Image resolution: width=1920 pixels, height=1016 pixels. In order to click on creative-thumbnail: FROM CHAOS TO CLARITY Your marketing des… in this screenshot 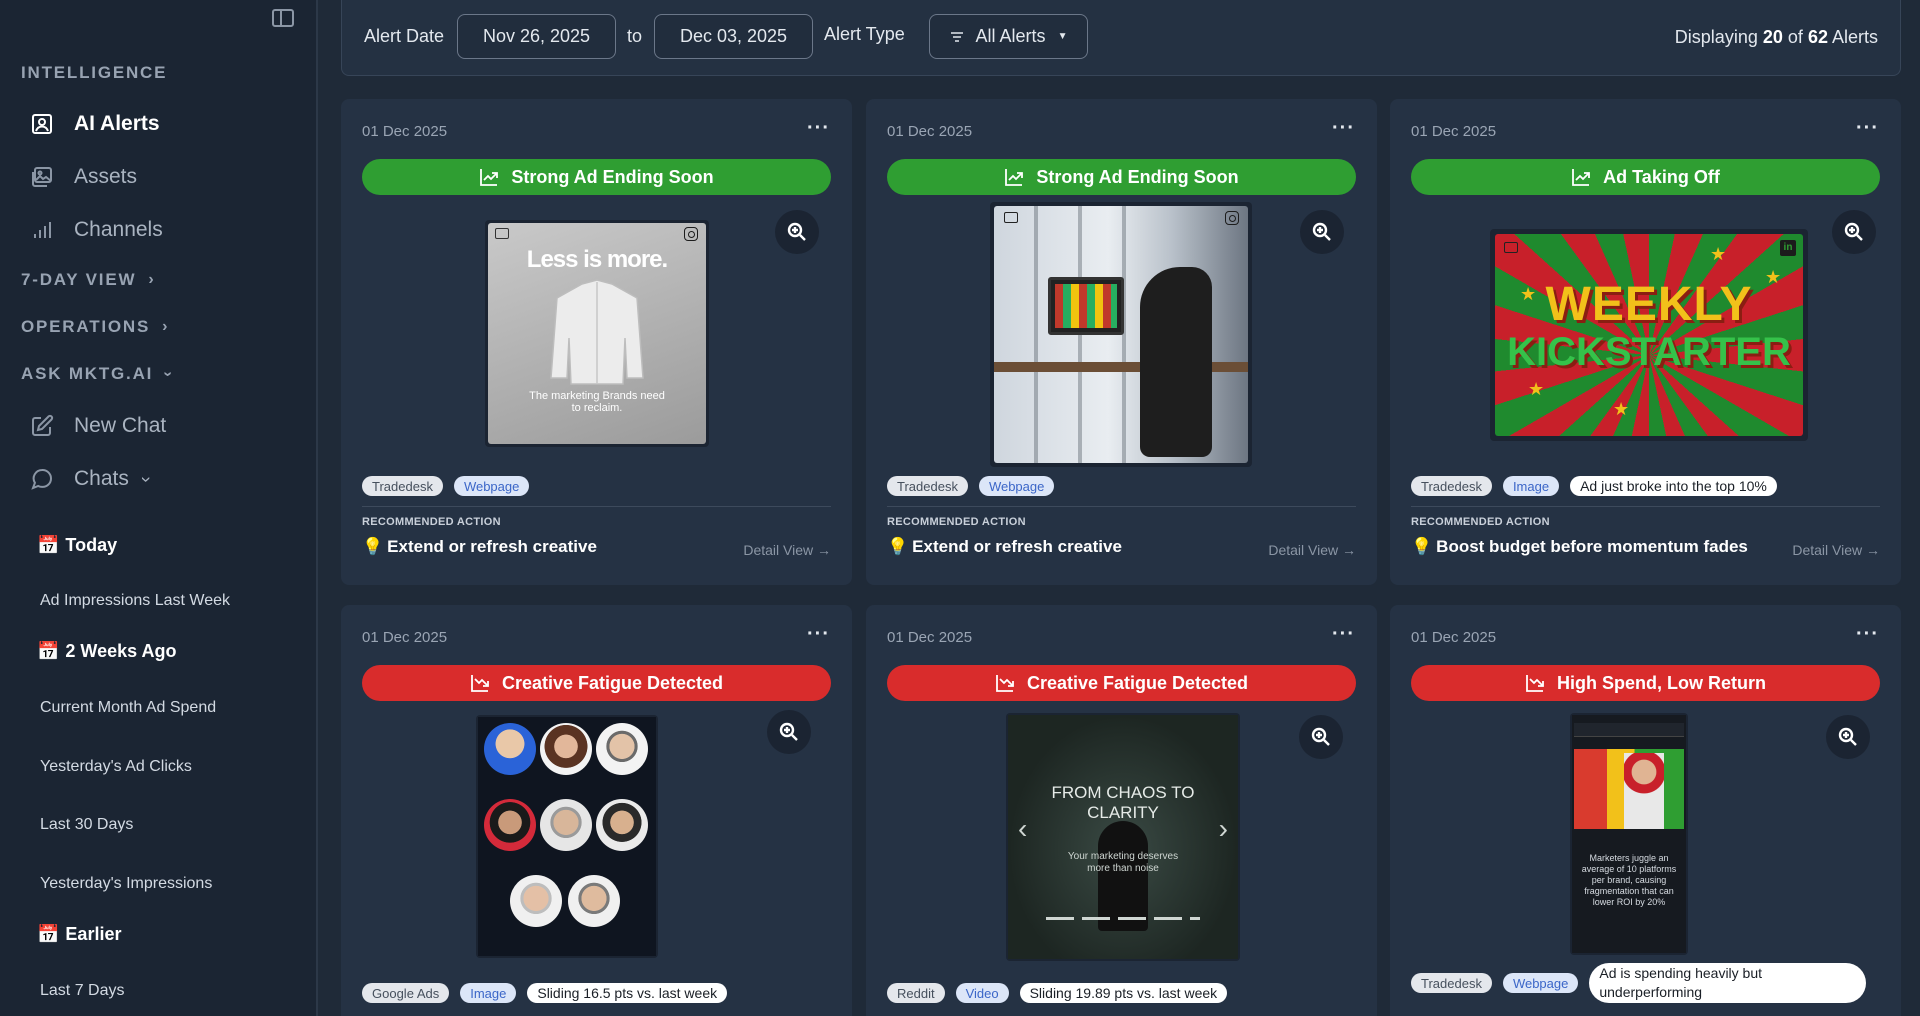, I will do `click(1123, 837)`.